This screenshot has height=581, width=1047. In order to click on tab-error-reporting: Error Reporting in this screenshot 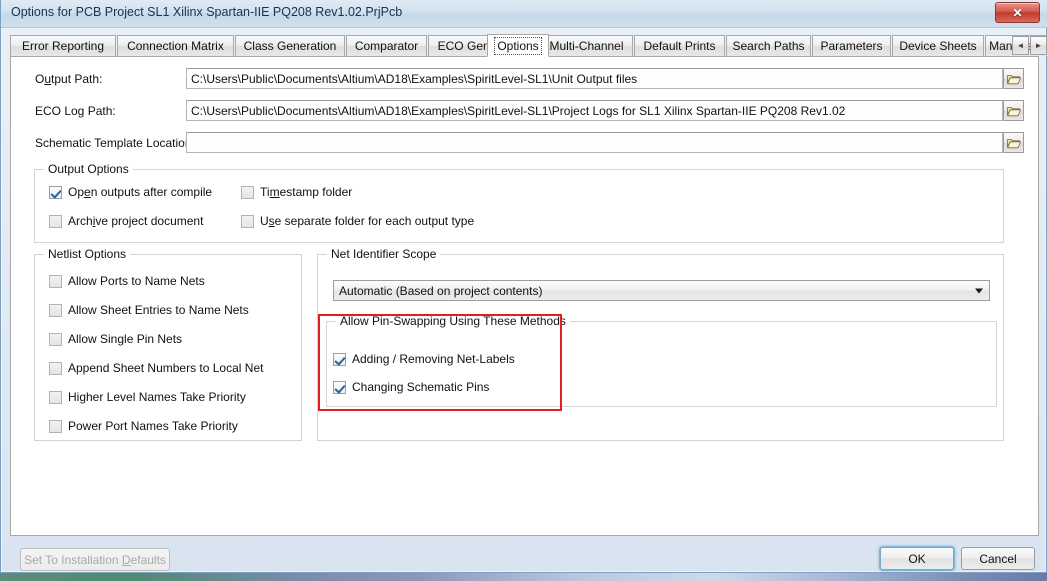, I will do `click(63, 45)`.